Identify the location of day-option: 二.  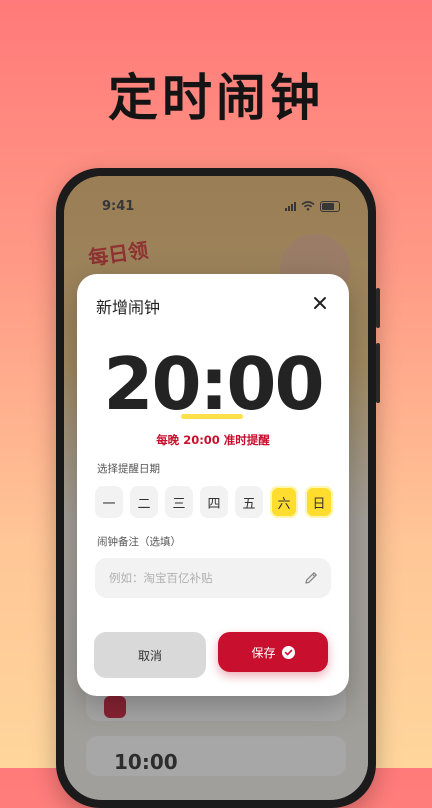
(144, 502).